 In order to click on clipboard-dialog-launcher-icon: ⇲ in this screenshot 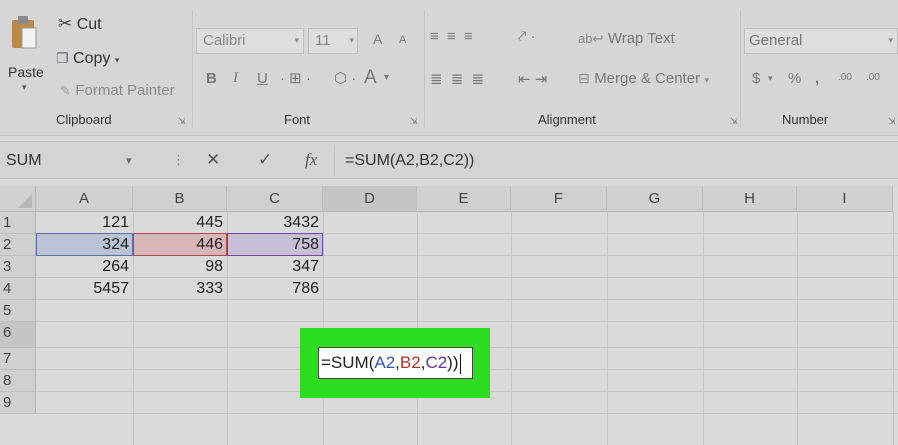, I will do `click(182, 121)`.